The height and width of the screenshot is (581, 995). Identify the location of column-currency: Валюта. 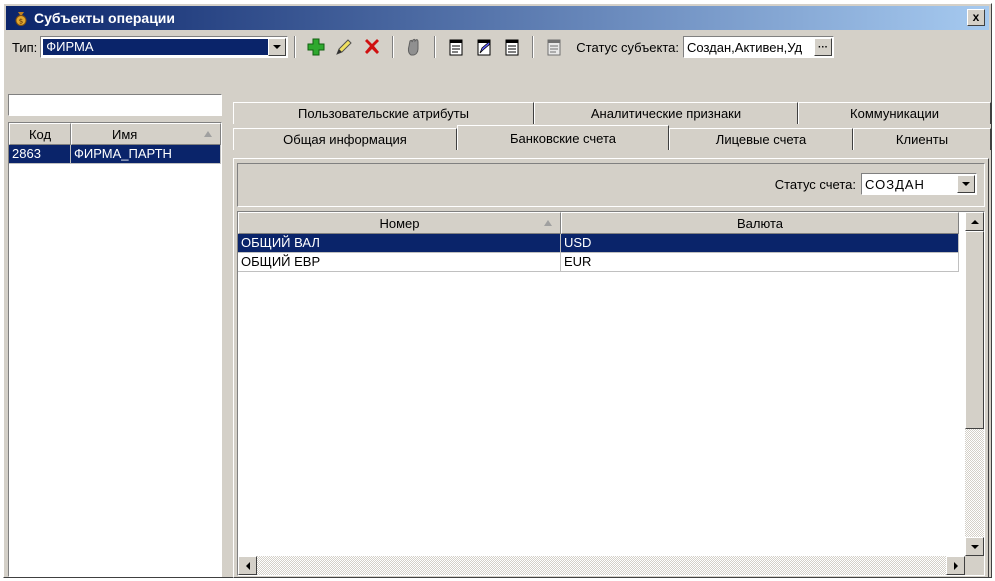
(760, 223).